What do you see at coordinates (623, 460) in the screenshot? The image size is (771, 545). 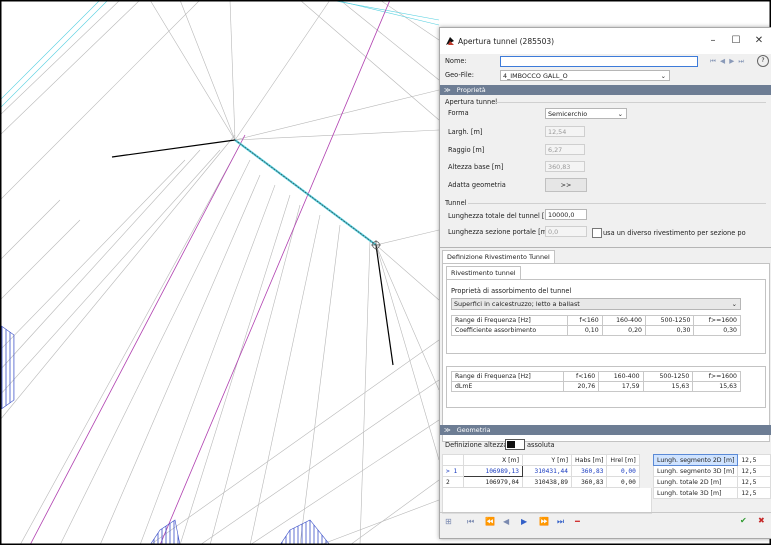 I see `table-header-cell: Hrel [m]` at bounding box center [623, 460].